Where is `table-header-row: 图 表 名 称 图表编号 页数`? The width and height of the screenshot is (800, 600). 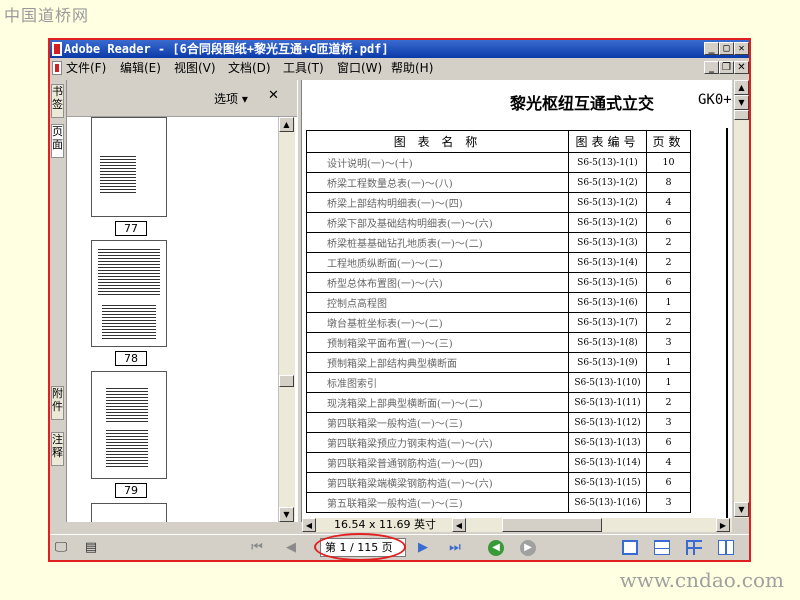 table-header-row: 图 表 名 称 图表编号 页数 is located at coordinates (498, 141).